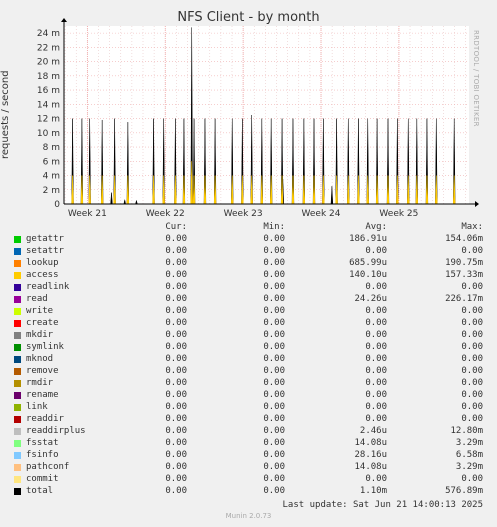 The image size is (497, 527). What do you see at coordinates (398, 214) in the screenshot?
I see `x-tick-label: Week 25` at bounding box center [398, 214].